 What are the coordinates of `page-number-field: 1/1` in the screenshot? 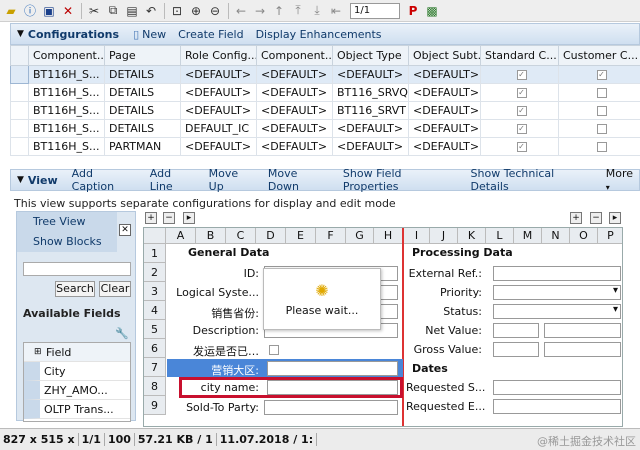 It's located at (375, 10).